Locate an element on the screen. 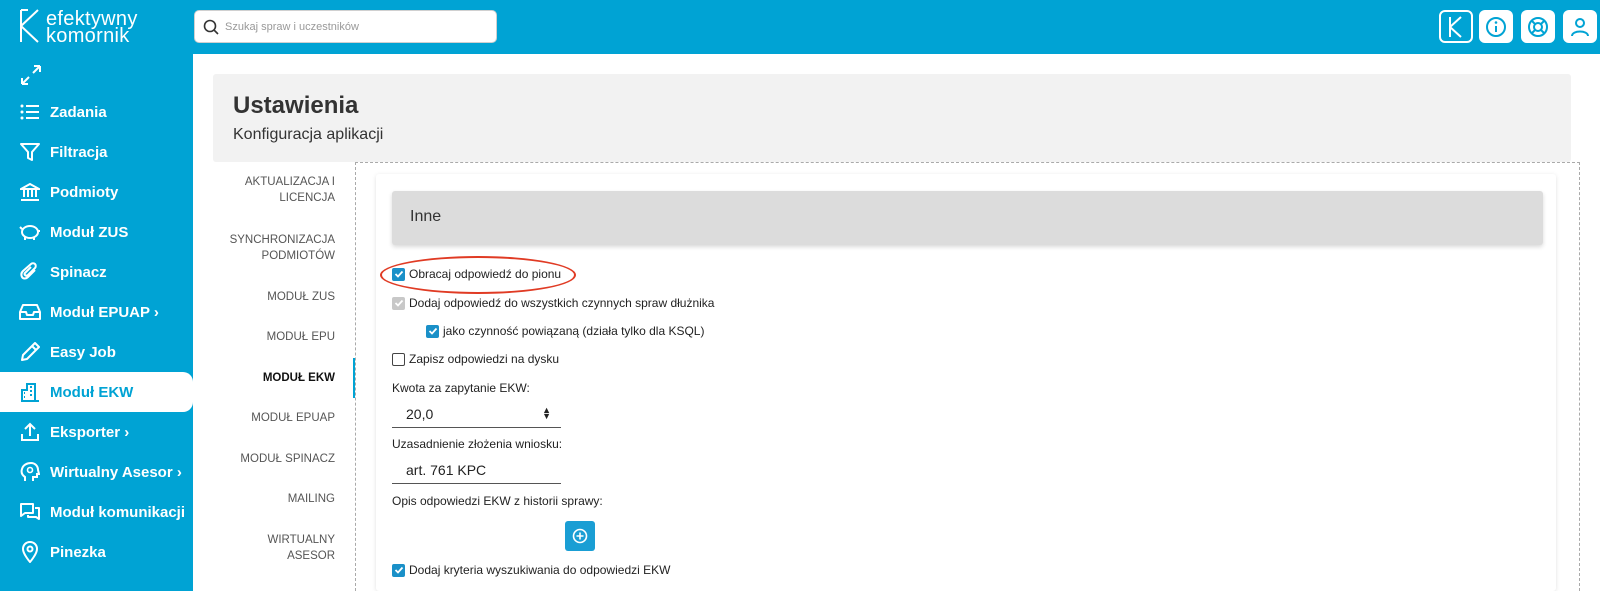 The image size is (1600, 591). paperclip-icon is located at coordinates (30, 272).